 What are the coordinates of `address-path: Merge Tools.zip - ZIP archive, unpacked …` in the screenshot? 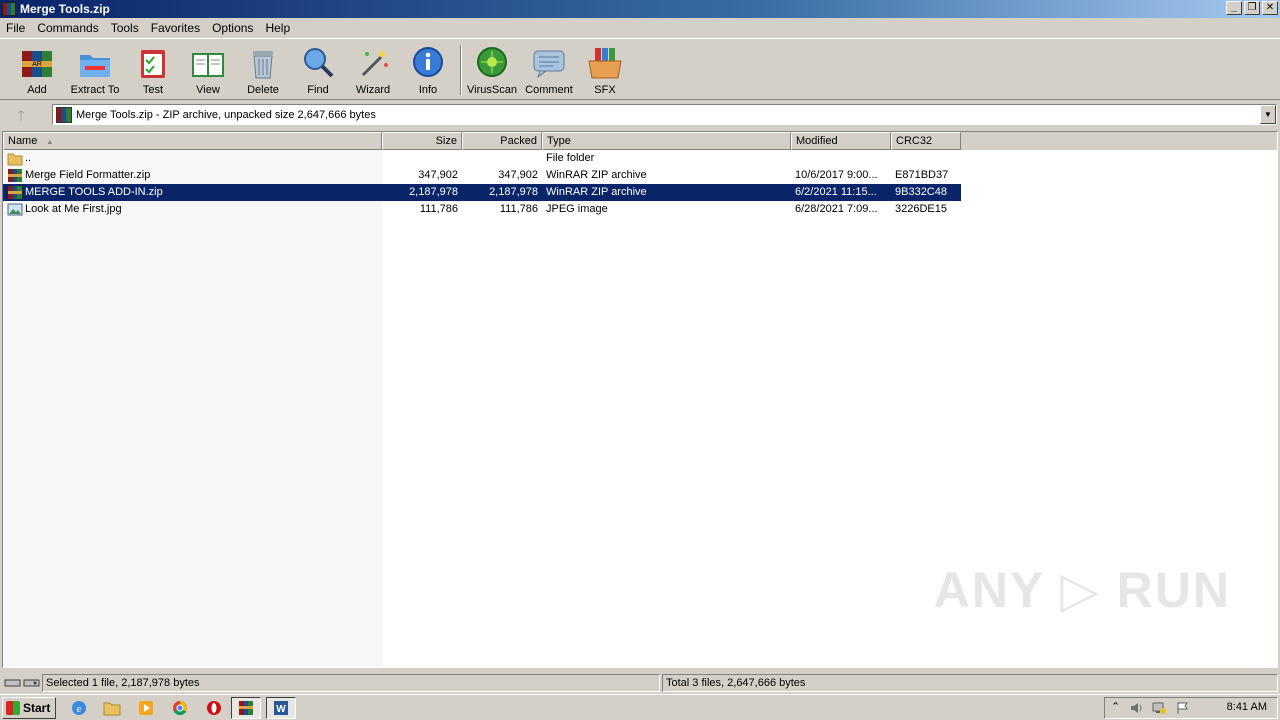 It's located at (226, 114).